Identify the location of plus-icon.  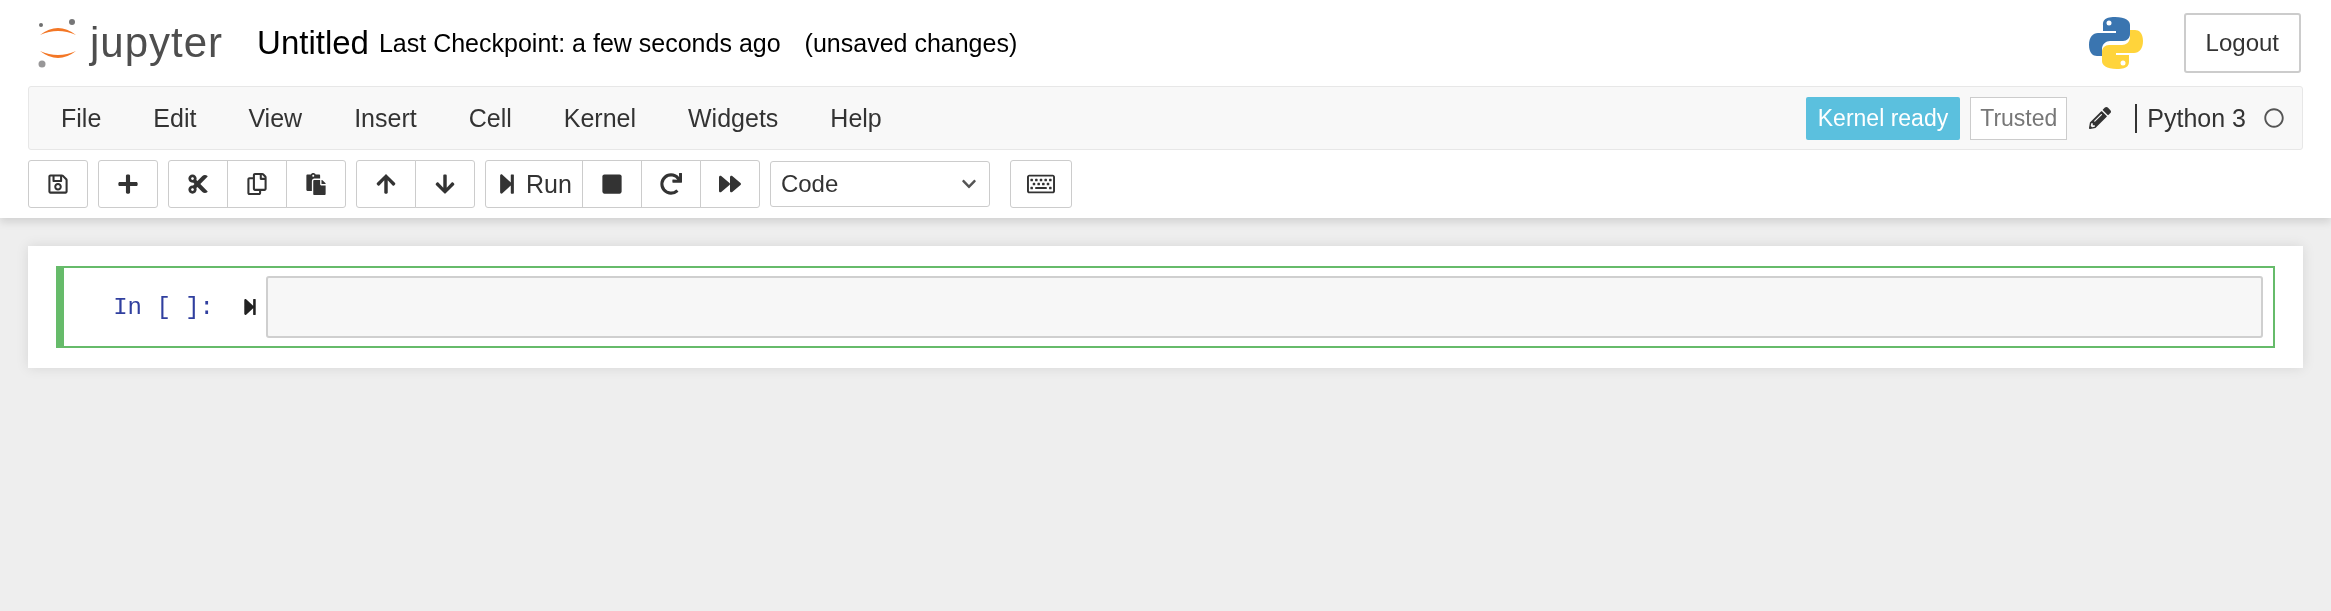
(128, 184).